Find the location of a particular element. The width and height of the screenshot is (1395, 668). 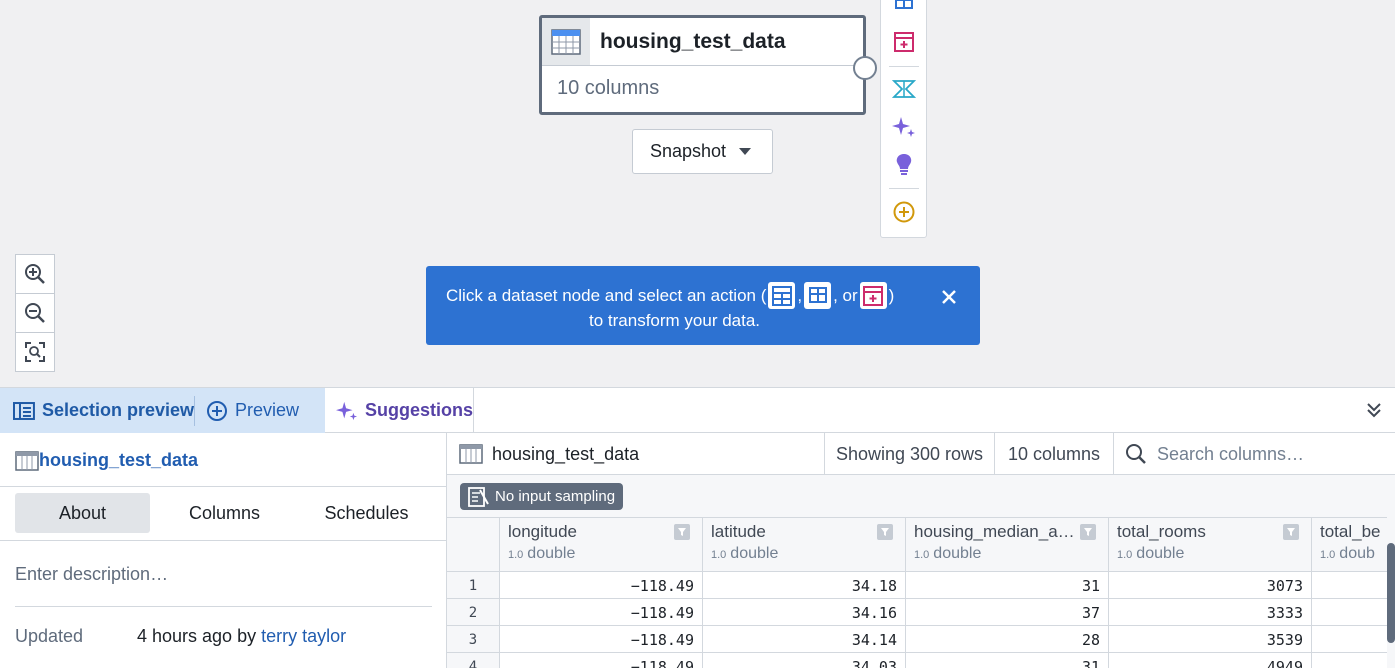

table-row: 2 −118.49 34.16 37 3333 is located at coordinates (917, 612).